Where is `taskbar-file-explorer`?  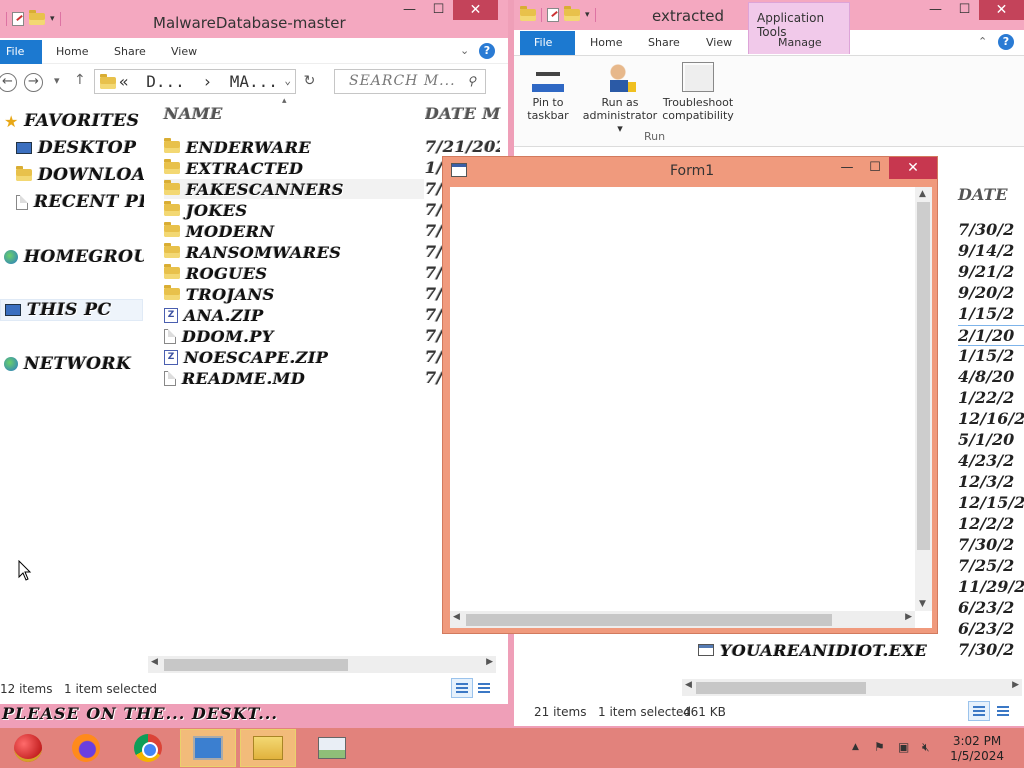
taskbar-file-explorer is located at coordinates (268, 748).